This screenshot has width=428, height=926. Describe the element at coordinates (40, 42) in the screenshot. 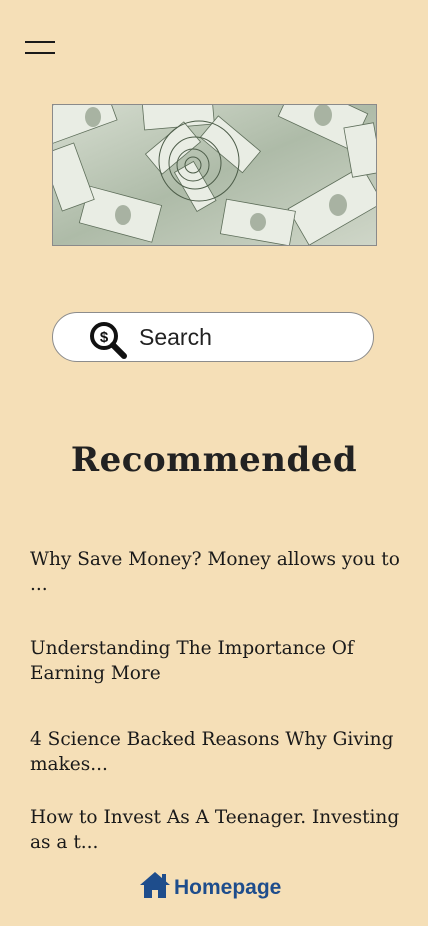

I see `hamburger-icon` at that location.